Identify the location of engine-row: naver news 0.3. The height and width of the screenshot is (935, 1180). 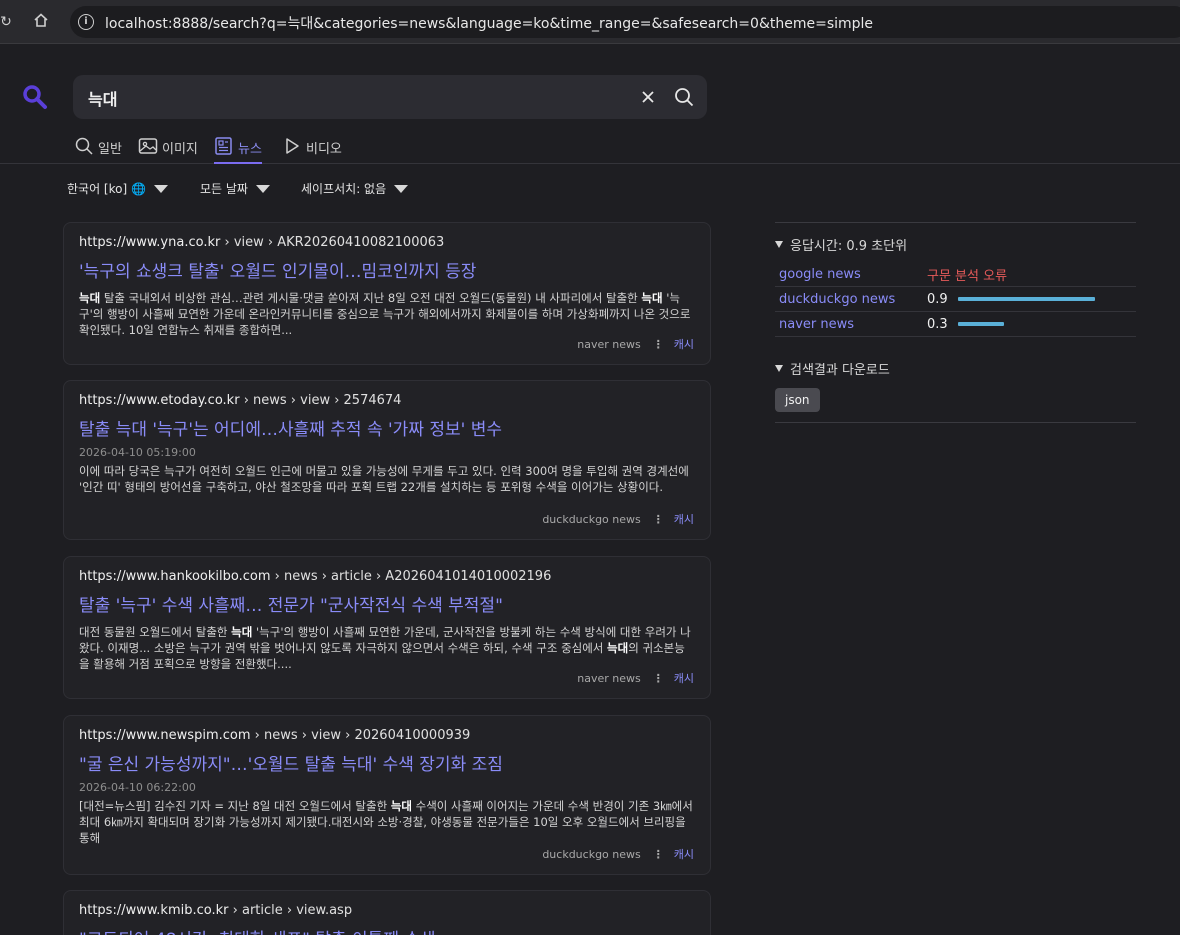
(955, 324).